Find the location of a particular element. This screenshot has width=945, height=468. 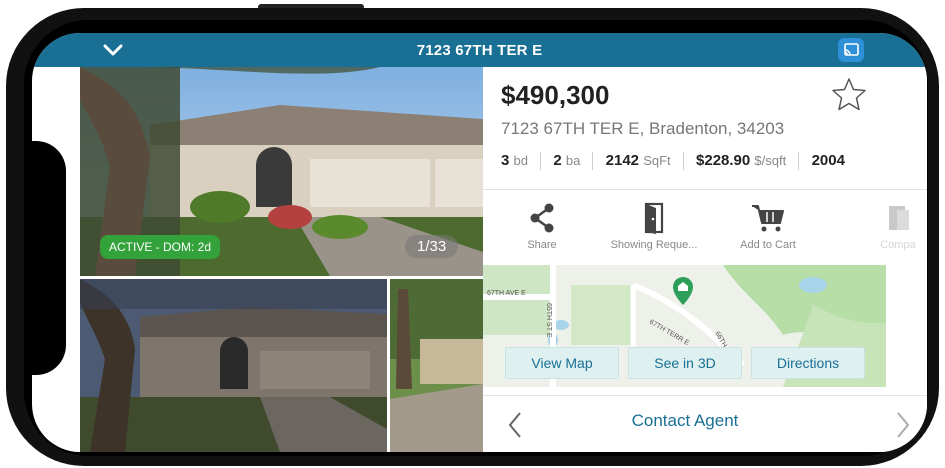

compare-button: Compa is located at coordinates (885, 226).